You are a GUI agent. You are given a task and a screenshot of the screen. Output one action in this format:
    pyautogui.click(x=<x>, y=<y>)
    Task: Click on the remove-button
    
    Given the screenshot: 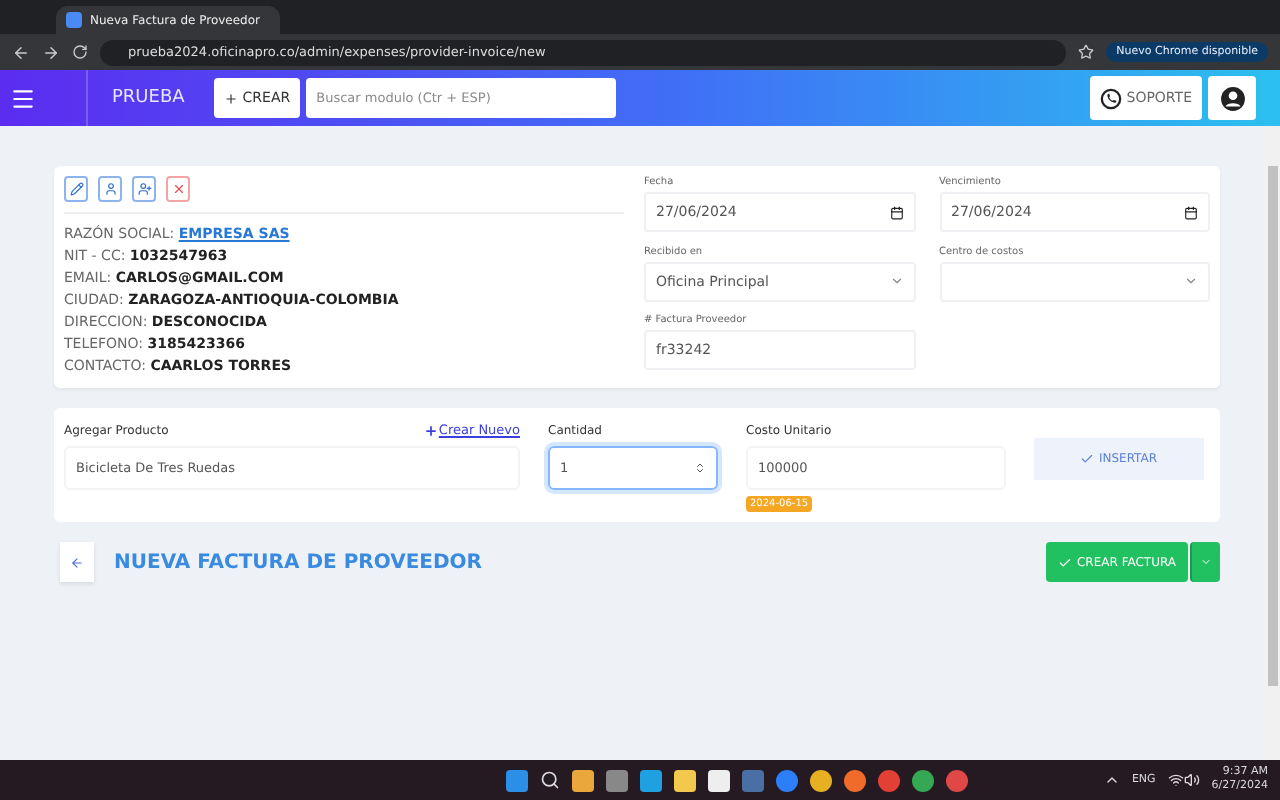 What is the action you would take?
    pyautogui.click(x=178, y=189)
    